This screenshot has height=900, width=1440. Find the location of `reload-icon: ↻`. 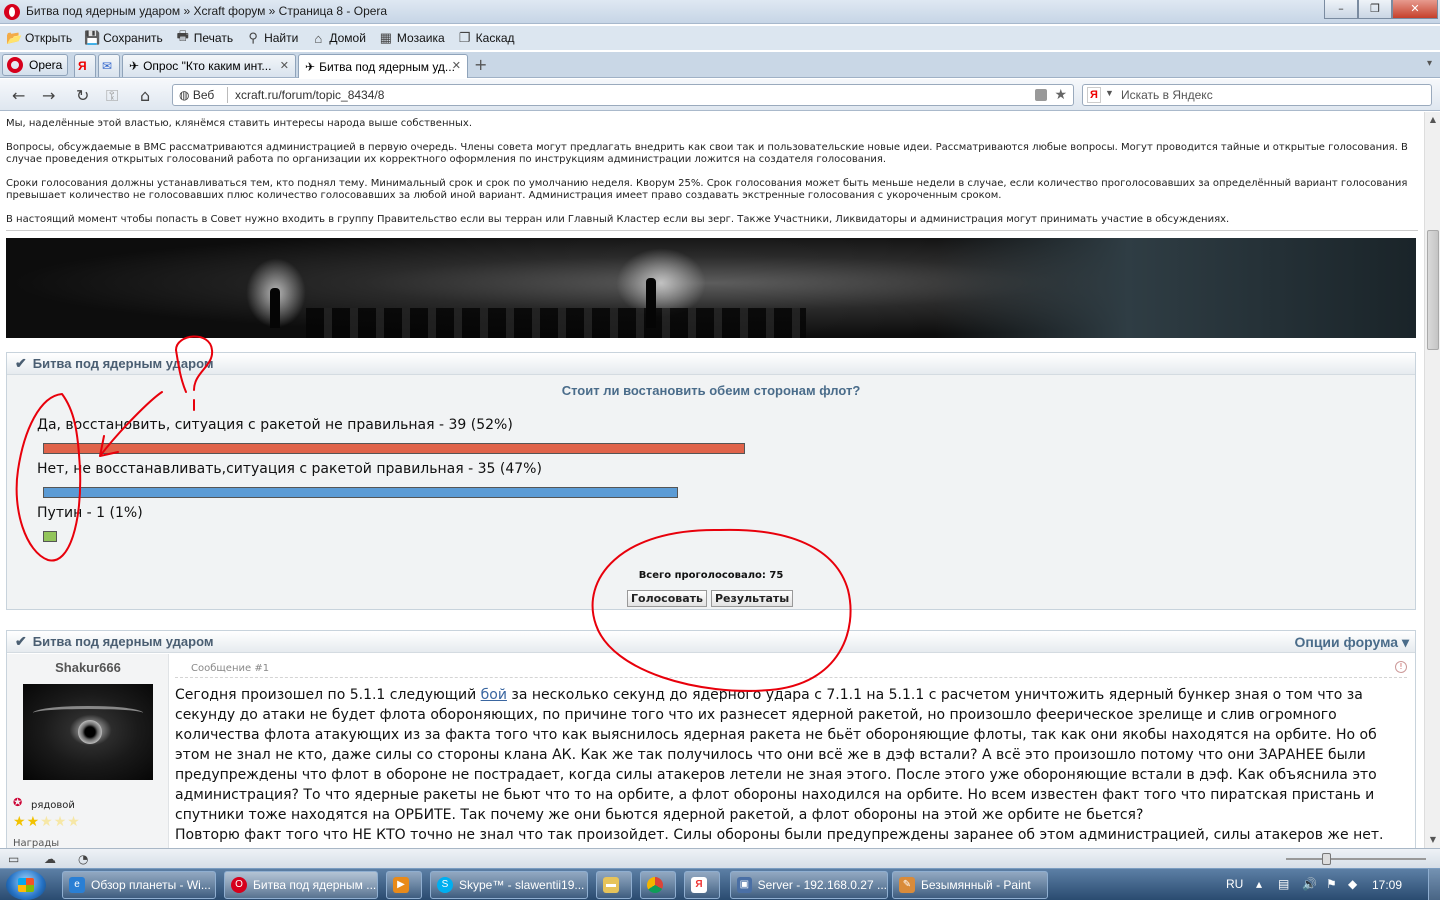

reload-icon: ↻ is located at coordinates (82, 95).